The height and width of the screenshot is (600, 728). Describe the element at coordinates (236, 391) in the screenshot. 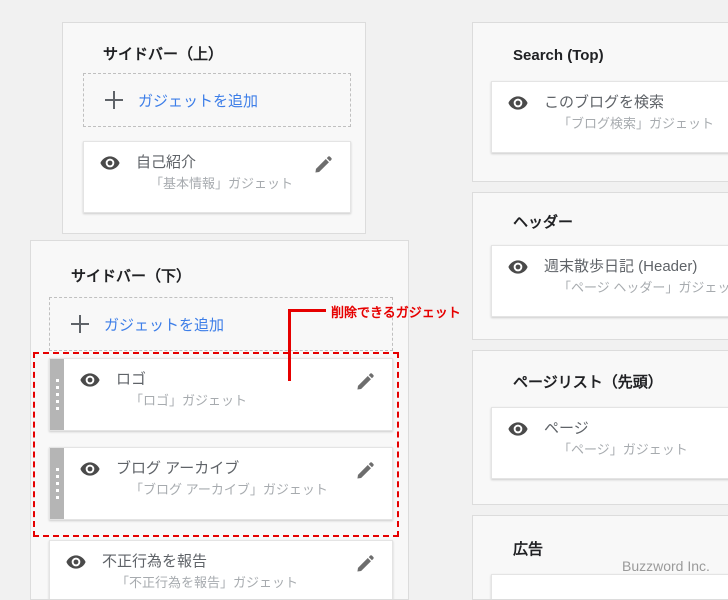

I see `gadget-text: ロゴ 「ロゴ」ガジェット` at that location.